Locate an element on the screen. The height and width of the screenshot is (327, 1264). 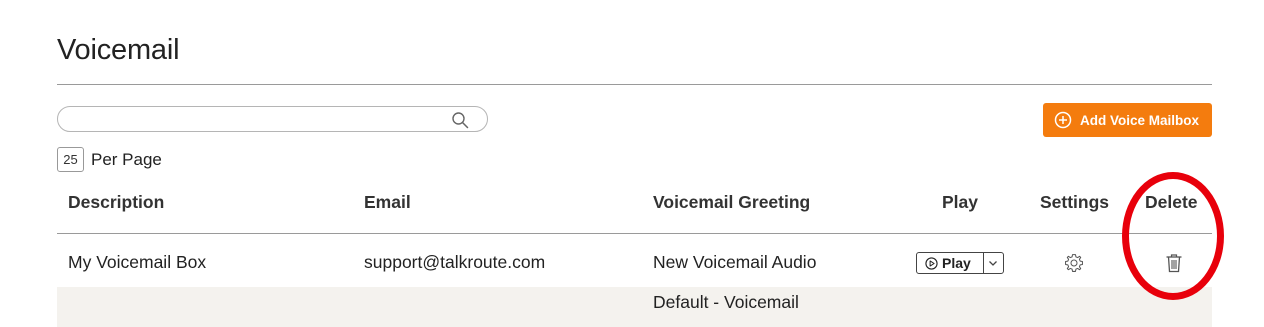
row-greeting-2: Default - Voicemail is located at coordinates (726, 302).